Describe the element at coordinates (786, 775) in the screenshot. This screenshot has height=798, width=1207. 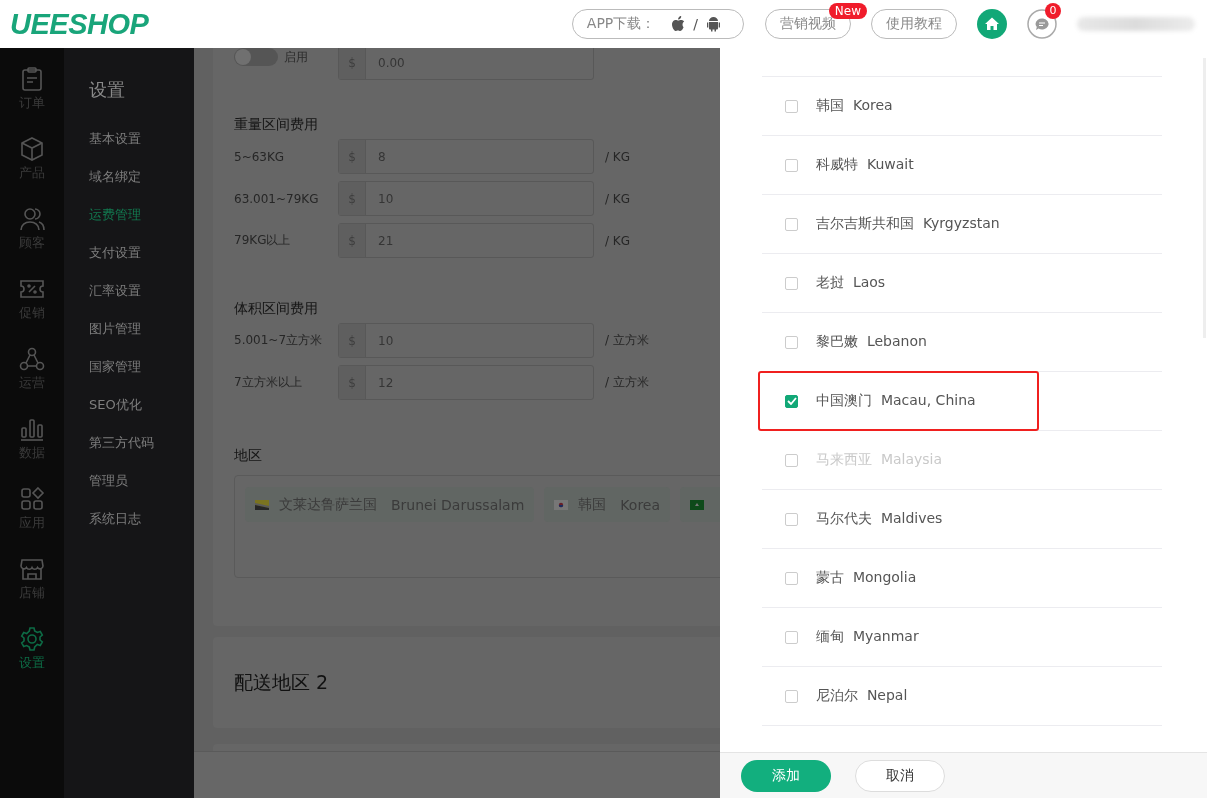
I see `add-button: 添加` at that location.